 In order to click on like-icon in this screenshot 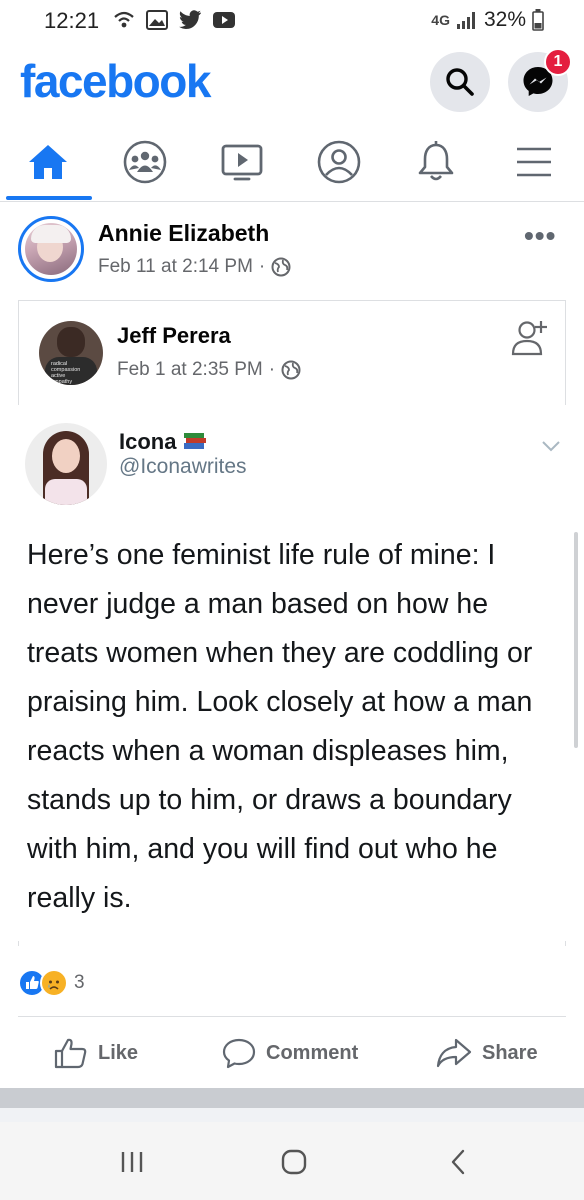, I will do `click(70, 1053)`.